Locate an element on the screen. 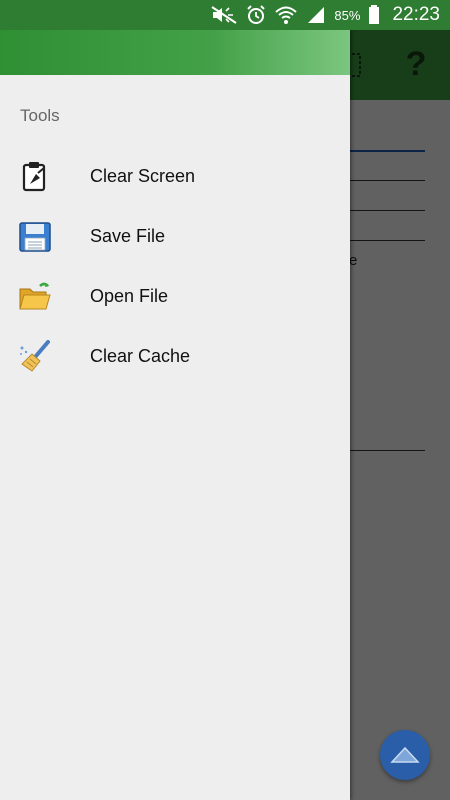 The width and height of the screenshot is (450, 800). menu-item-open-file: Open File is located at coordinates (175, 296).